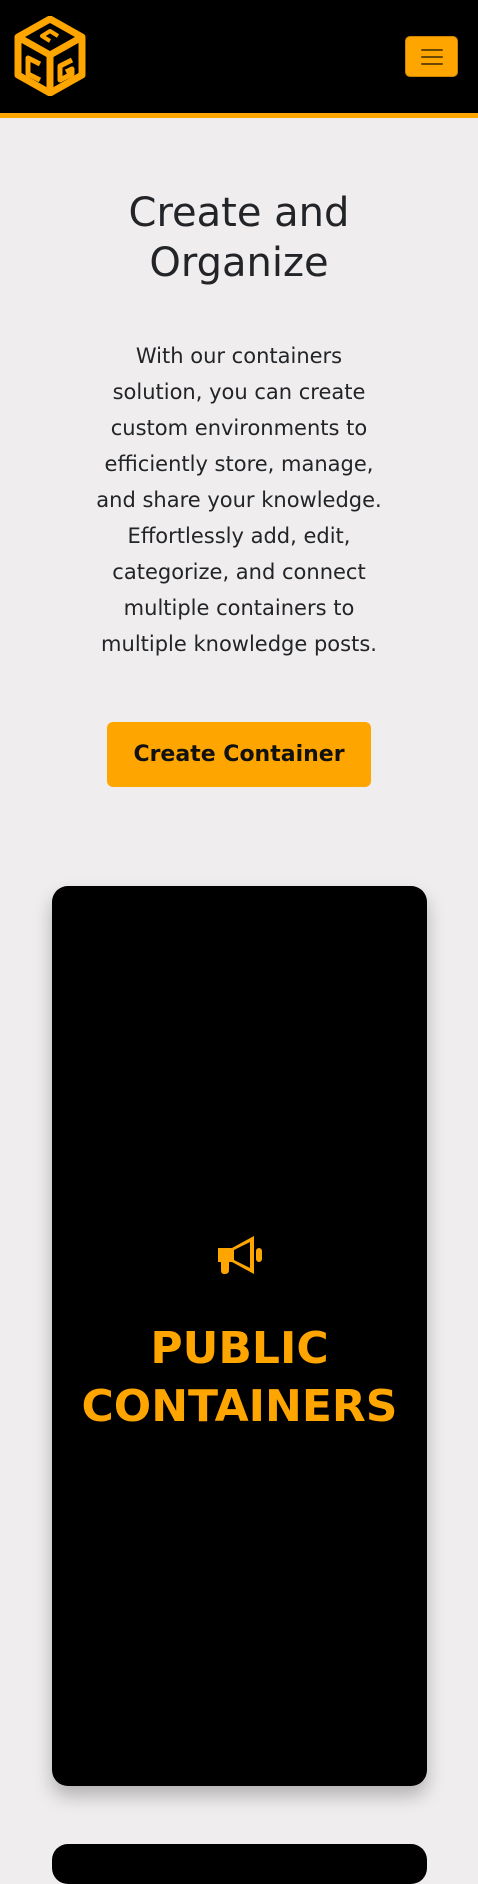 This screenshot has width=478, height=1884. Describe the element at coordinates (239, 464) in the screenshot. I see `hero-description-line: efficiently store, manage,` at that location.